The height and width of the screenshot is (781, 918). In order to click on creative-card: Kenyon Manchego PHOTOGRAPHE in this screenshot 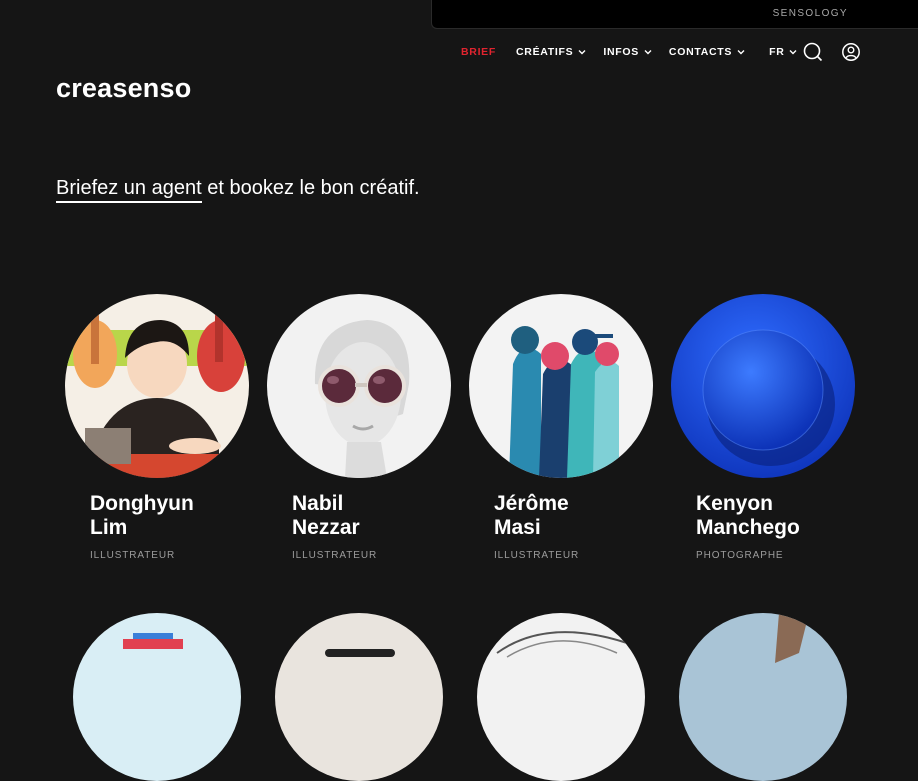, I will do `click(763, 427)`.